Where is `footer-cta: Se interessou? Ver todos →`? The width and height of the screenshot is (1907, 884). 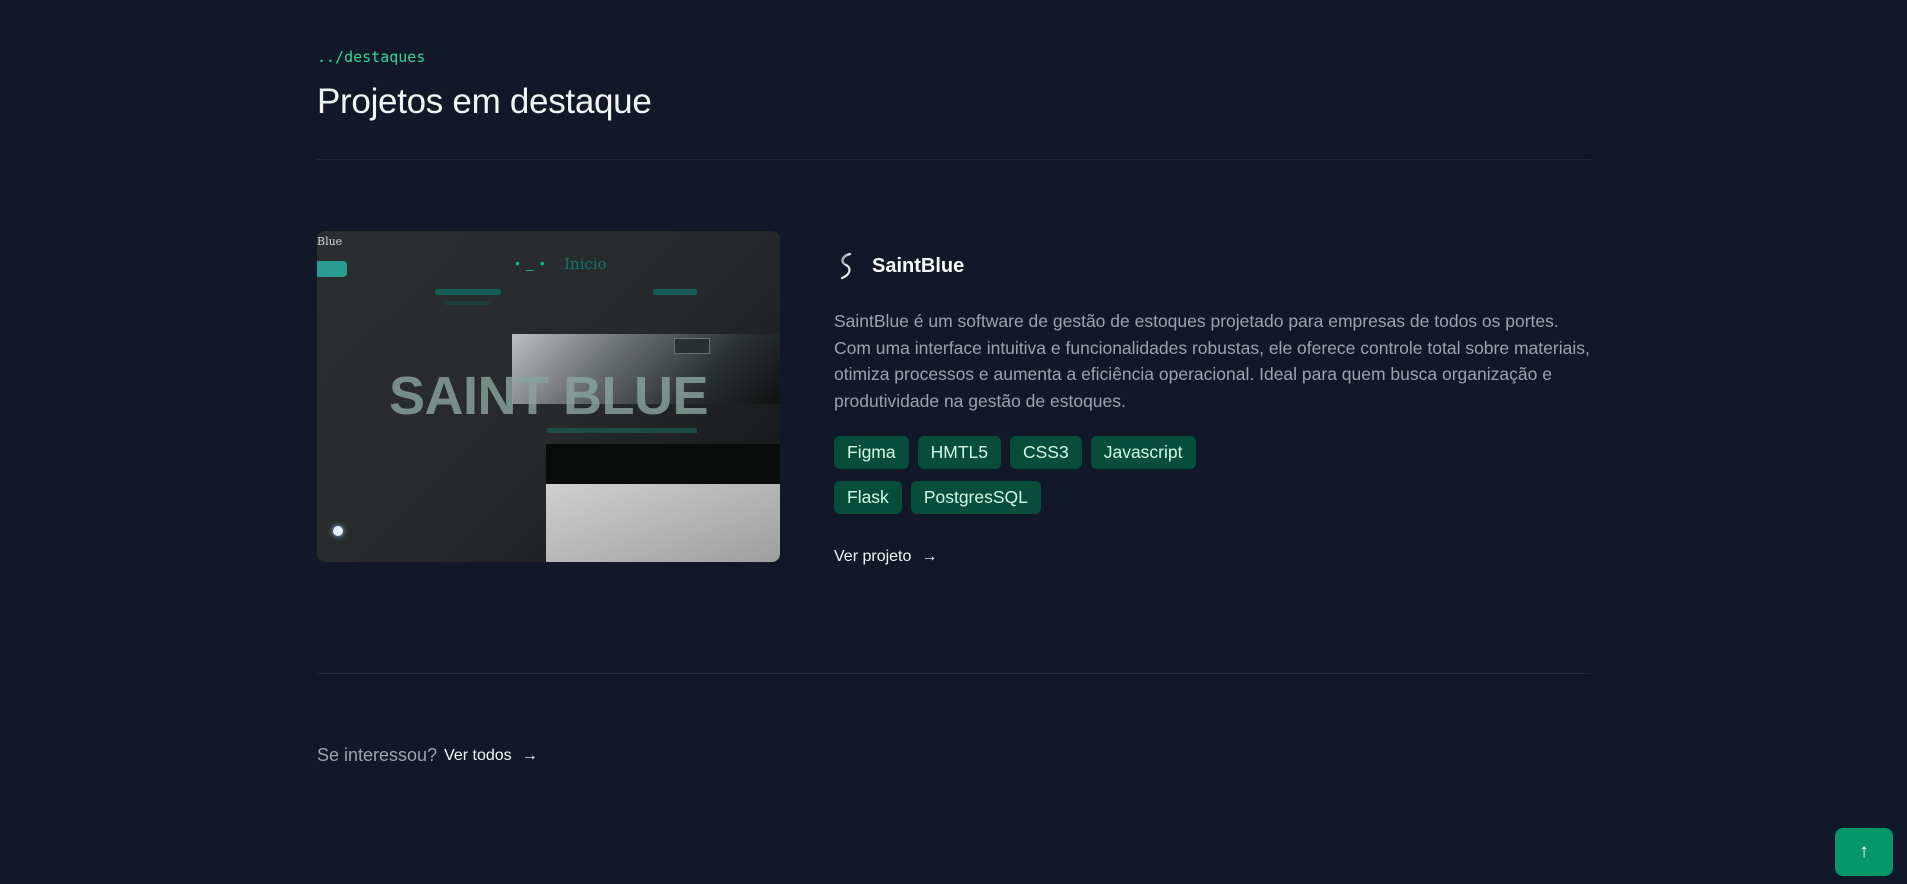 footer-cta: Se interessou? Ver todos → is located at coordinates (427, 755).